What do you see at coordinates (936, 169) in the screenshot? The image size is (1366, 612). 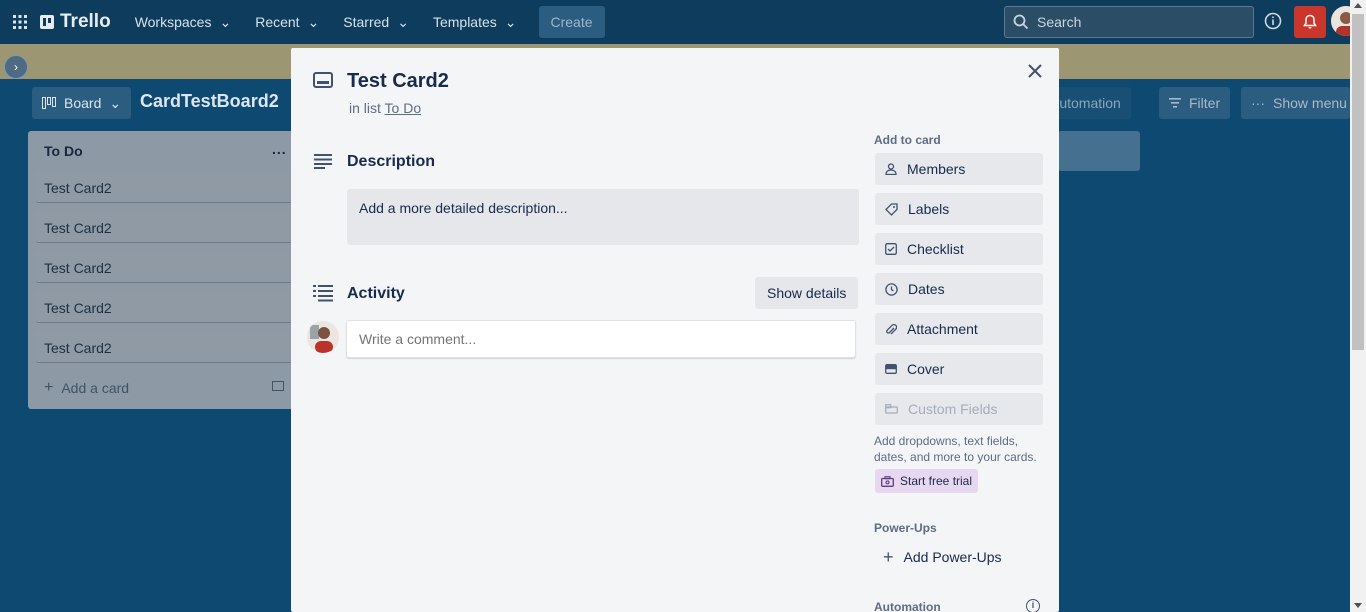 I see `members-label: Members` at bounding box center [936, 169].